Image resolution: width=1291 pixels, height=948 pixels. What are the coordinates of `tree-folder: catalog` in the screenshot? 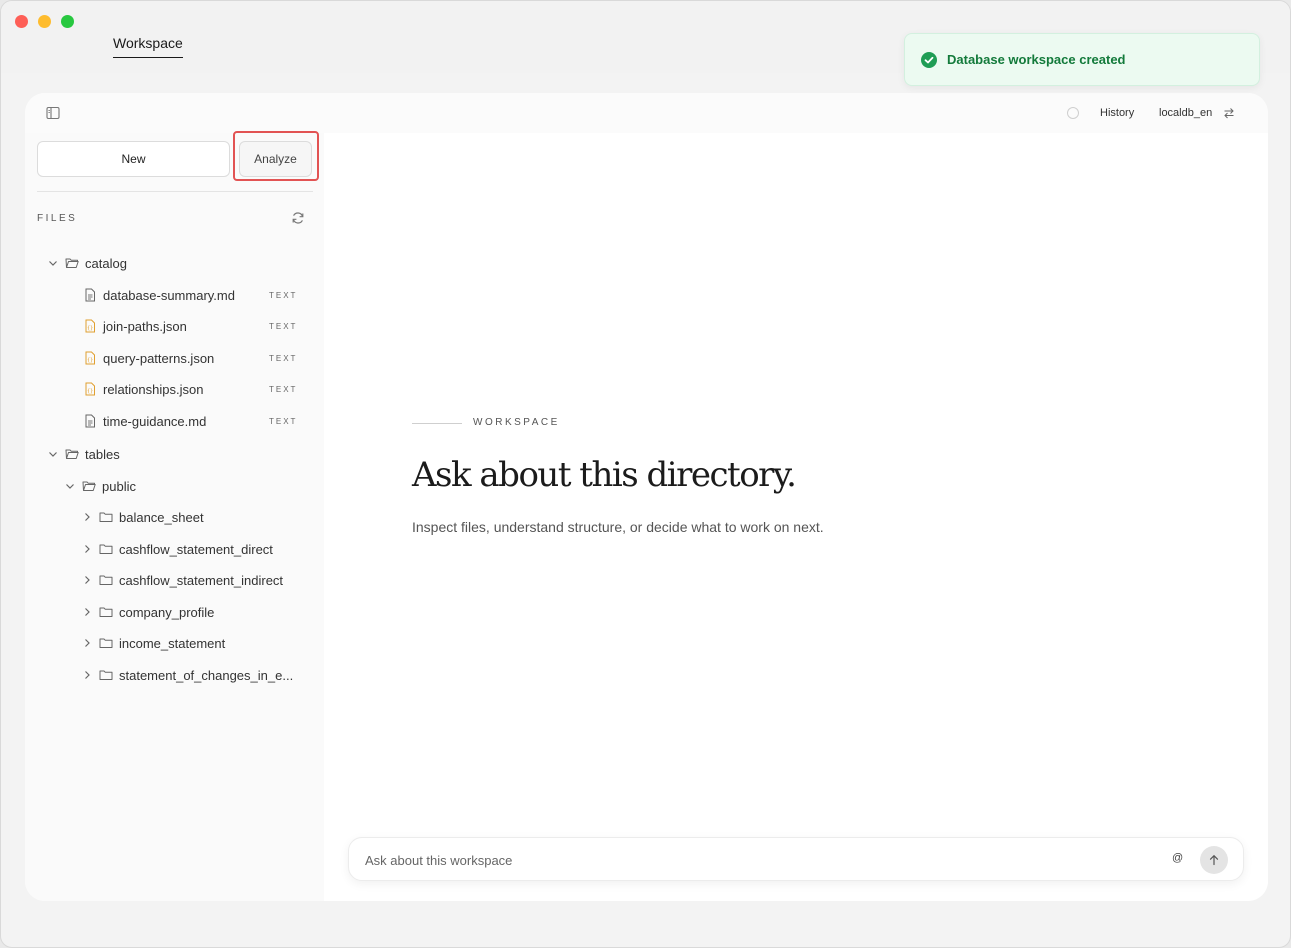 It's located at (87, 263).